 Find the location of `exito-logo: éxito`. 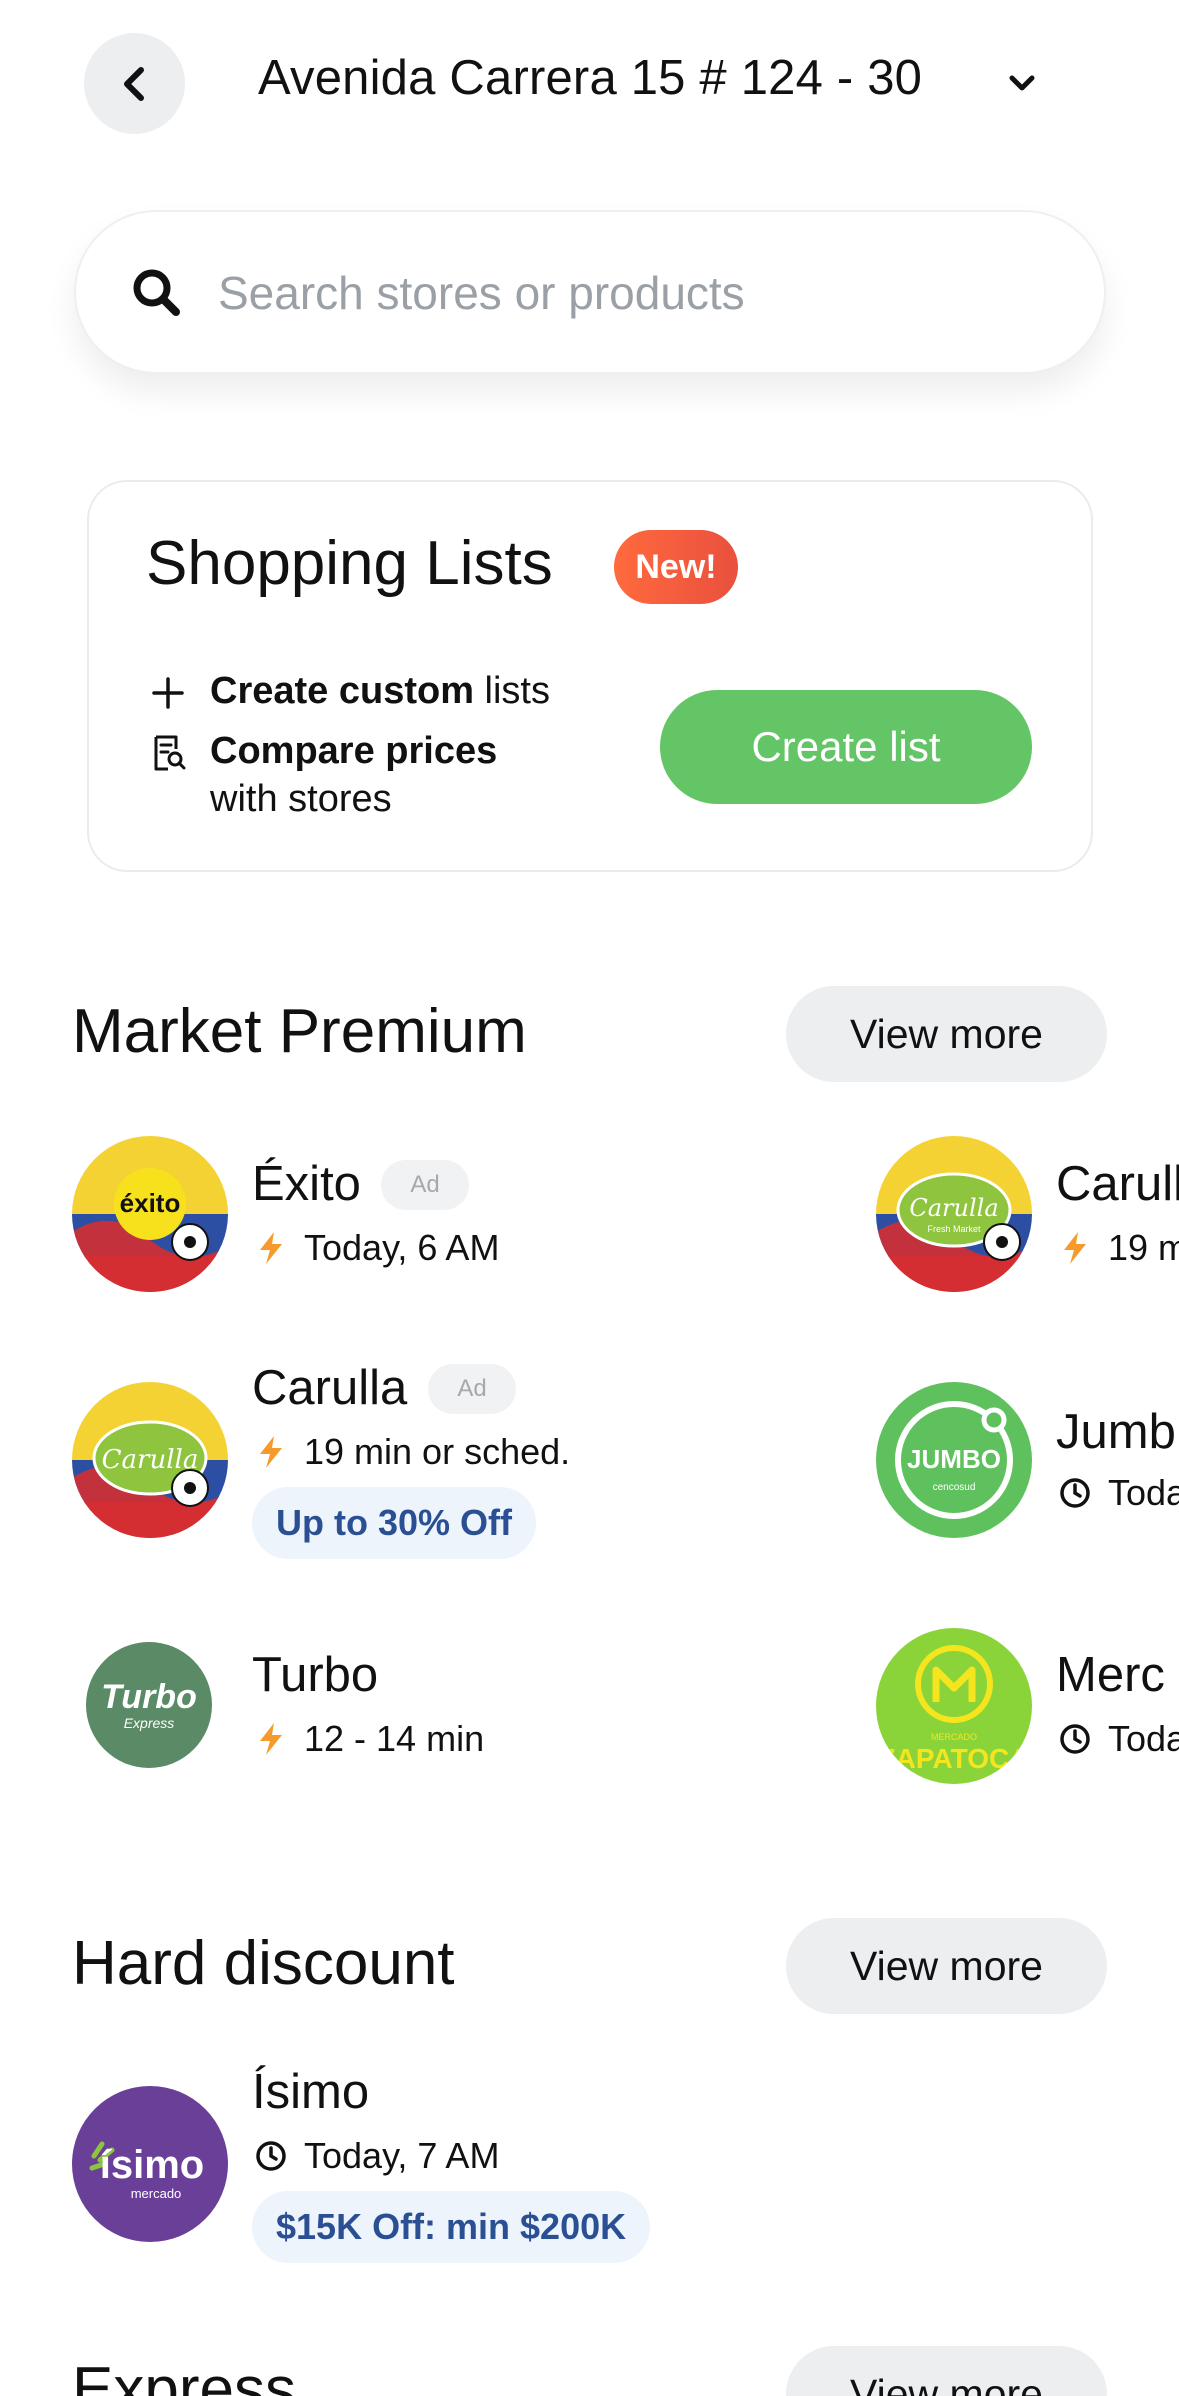

exito-logo: éxito is located at coordinates (150, 1214).